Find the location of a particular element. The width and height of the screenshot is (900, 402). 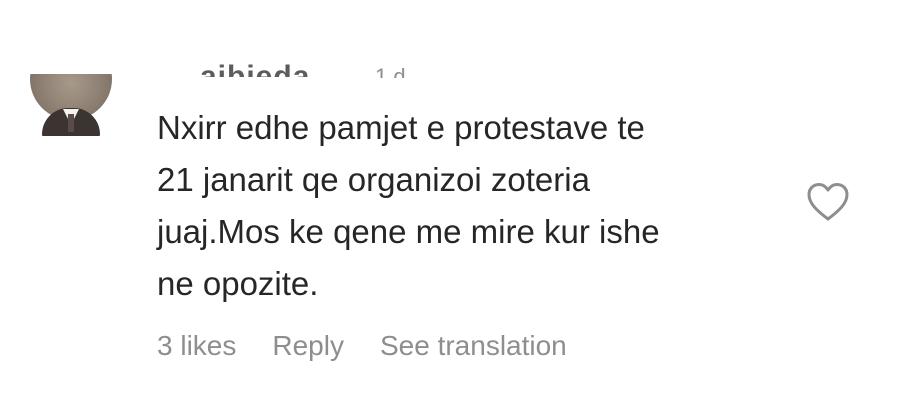

comment-timestamp: 1 d is located at coordinates (390, 71).